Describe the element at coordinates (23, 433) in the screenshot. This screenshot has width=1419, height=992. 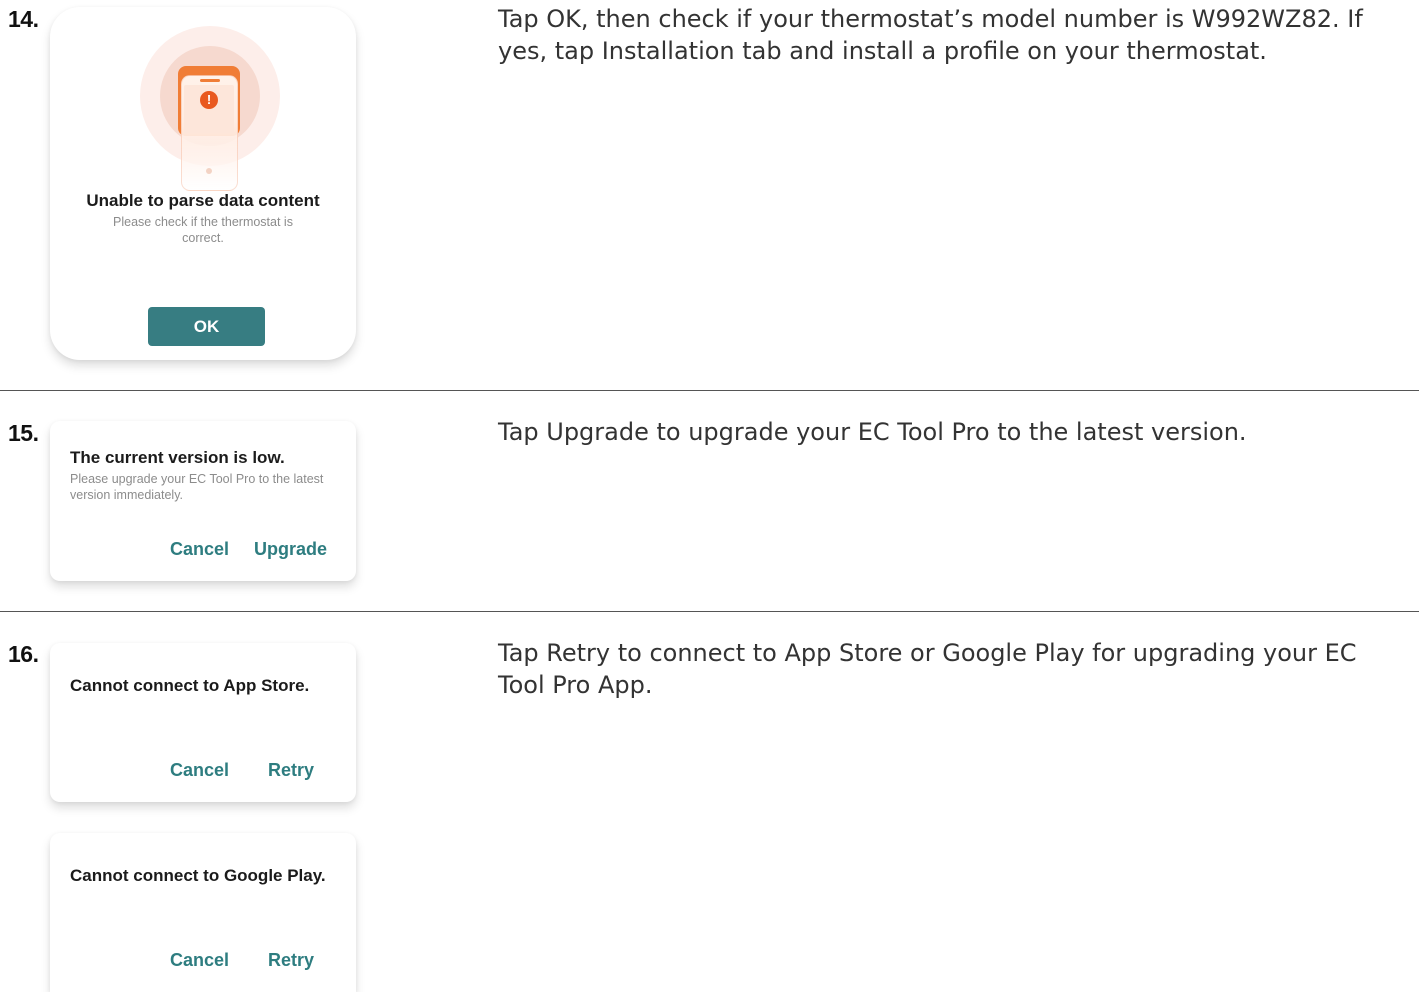
I see `step-number-15: 15.` at that location.